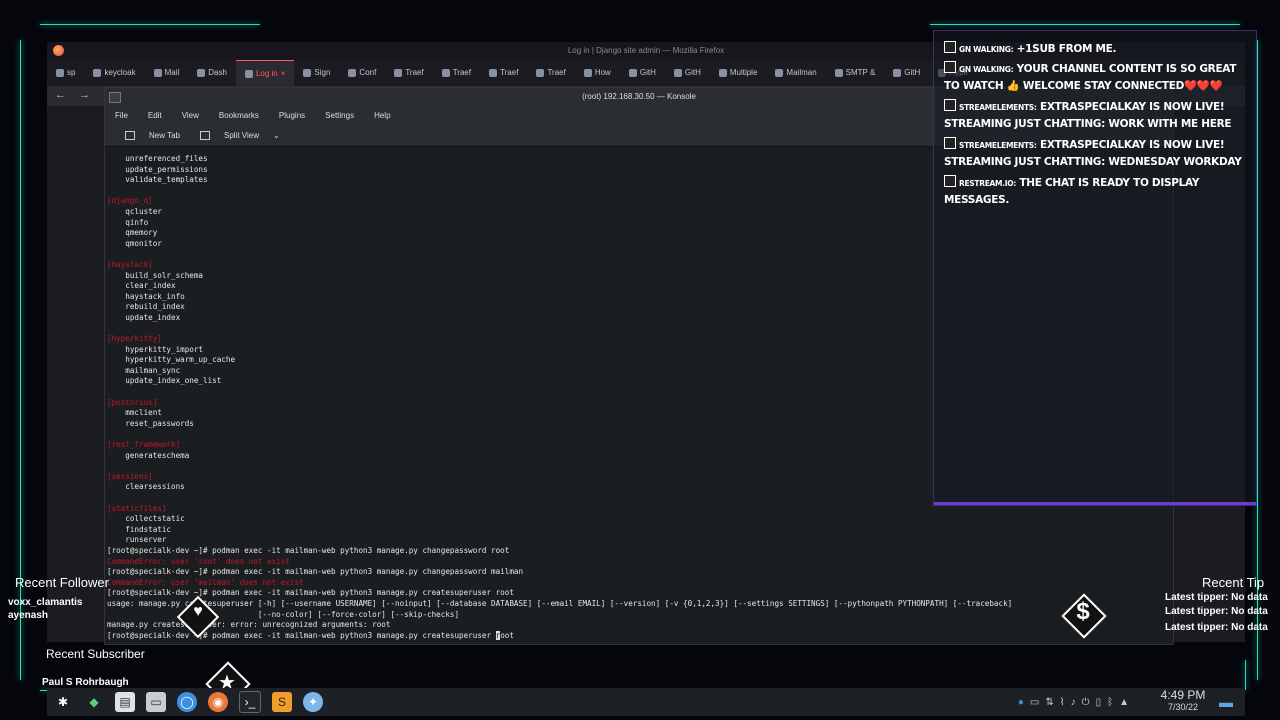  What do you see at coordinates (241, 135) in the screenshot?
I see `split-view-label: Split View` at bounding box center [241, 135].